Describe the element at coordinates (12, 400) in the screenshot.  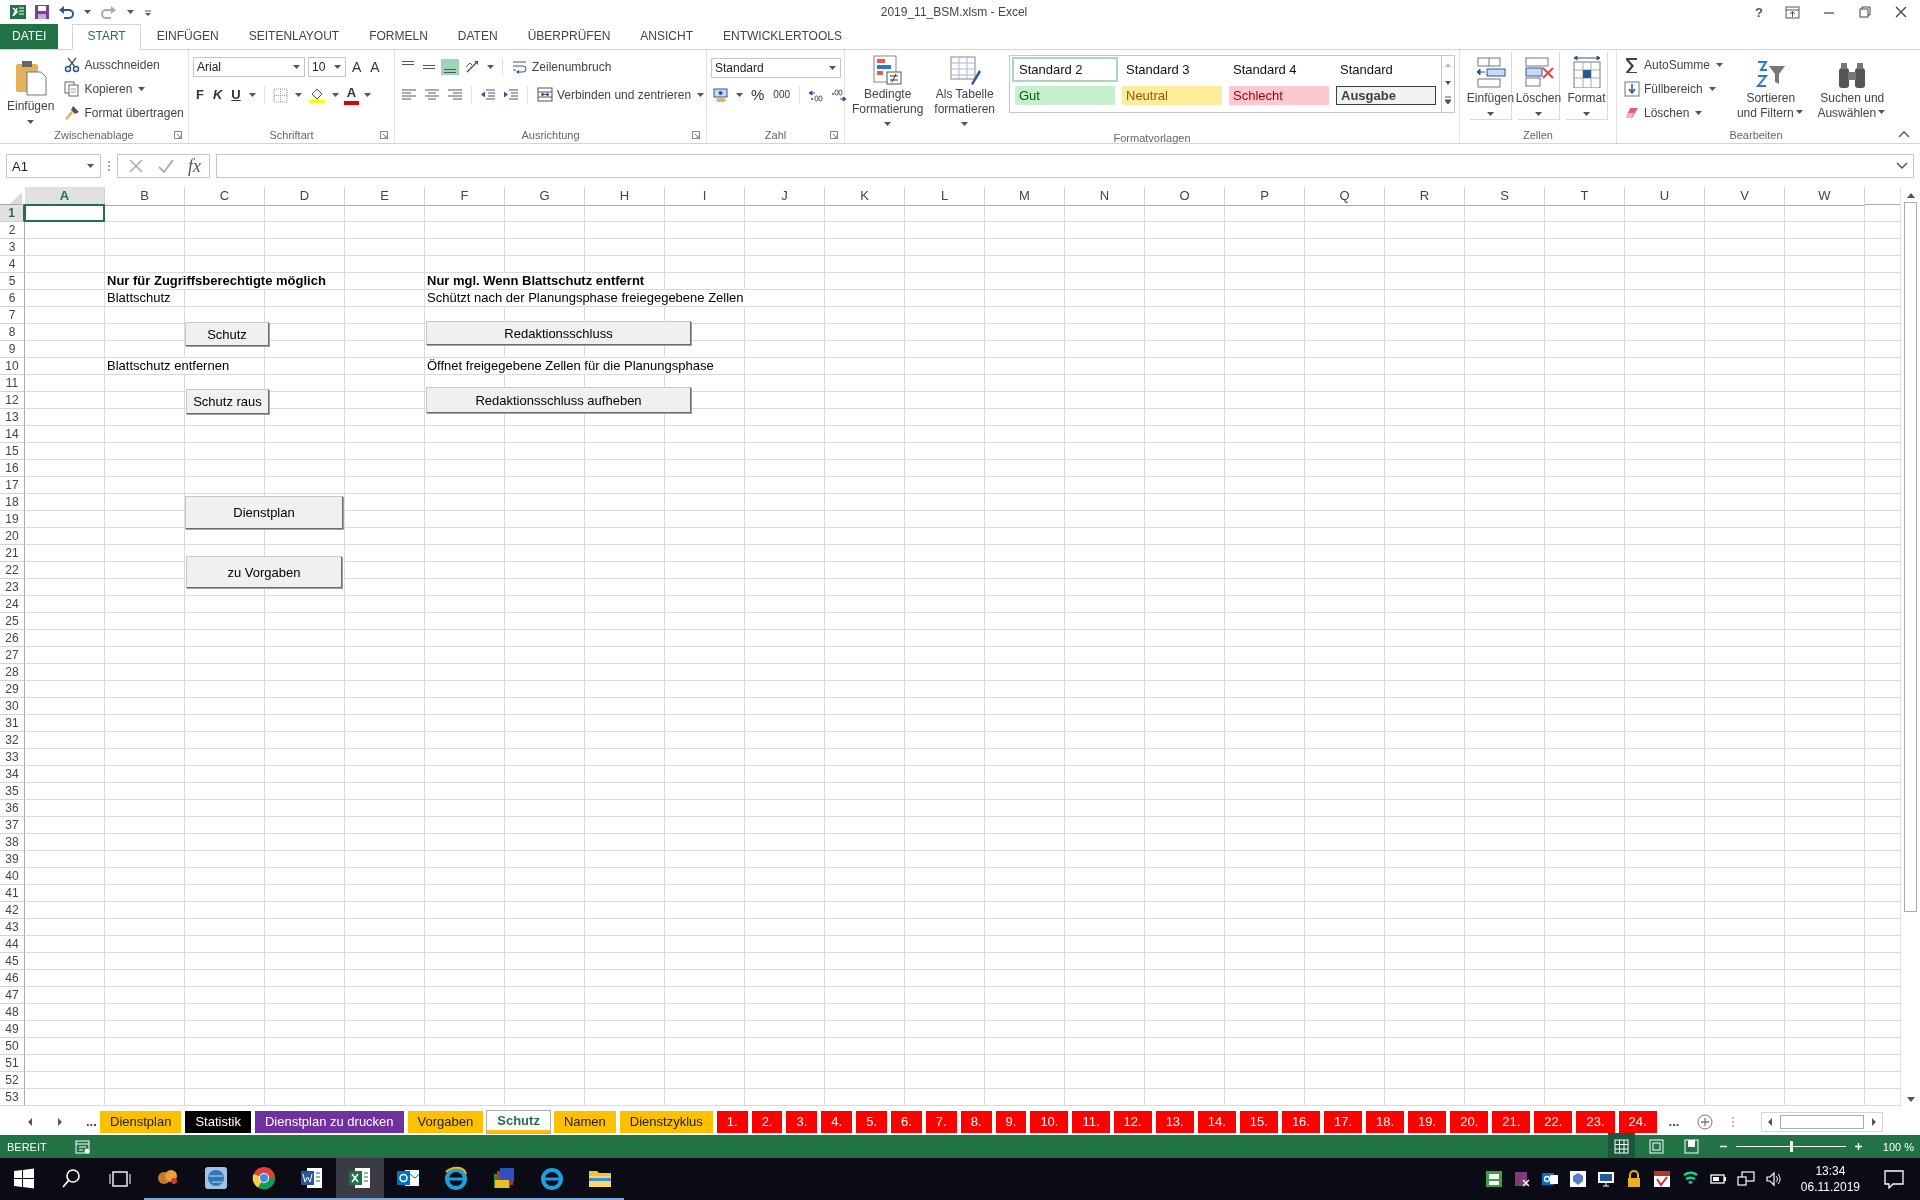
I see `row-header: 12` at that location.